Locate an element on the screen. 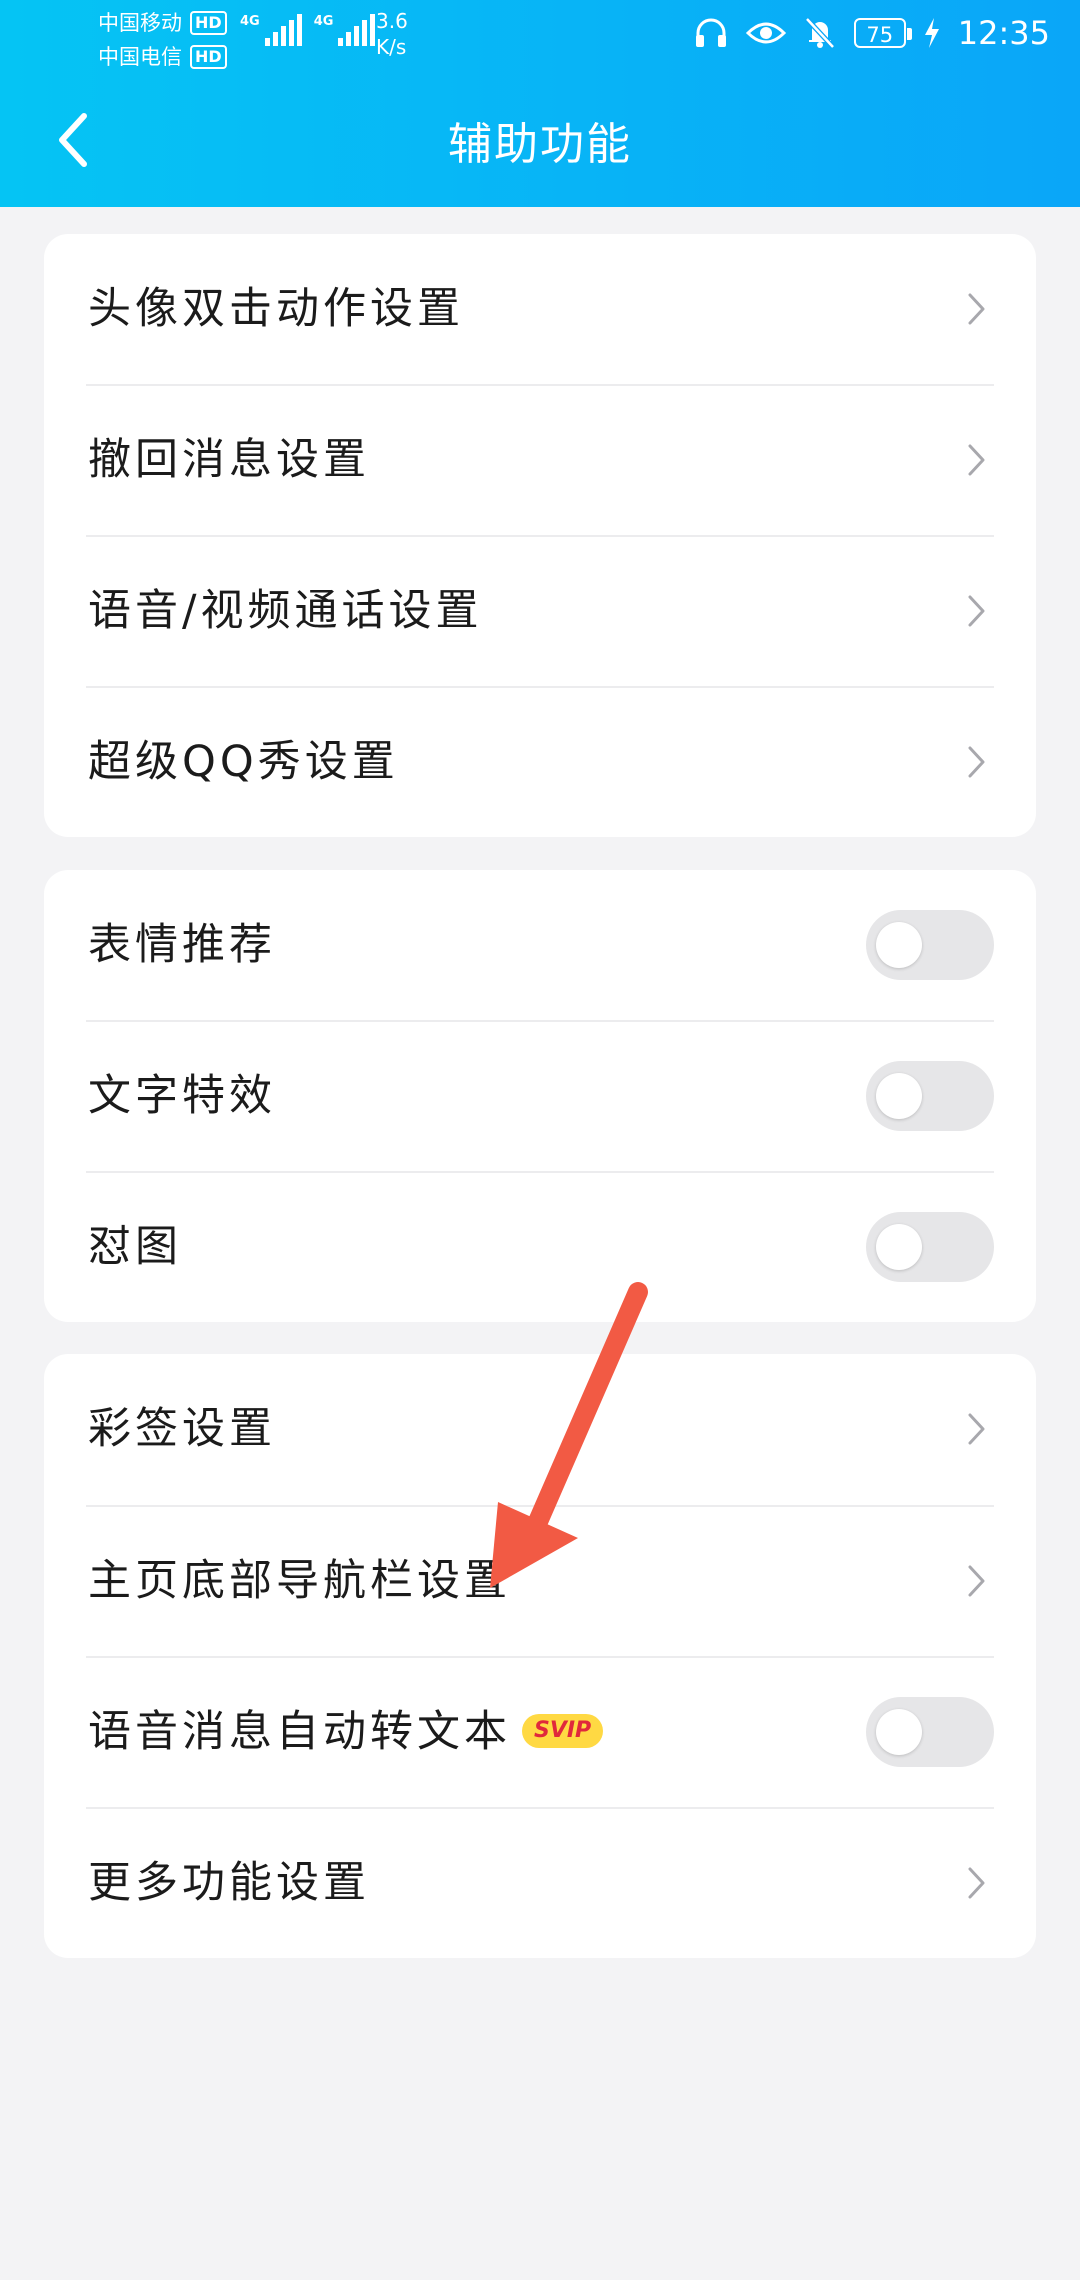  carrier-info: 中国移动 HD 中国电信 HD is located at coordinates (162, 40).